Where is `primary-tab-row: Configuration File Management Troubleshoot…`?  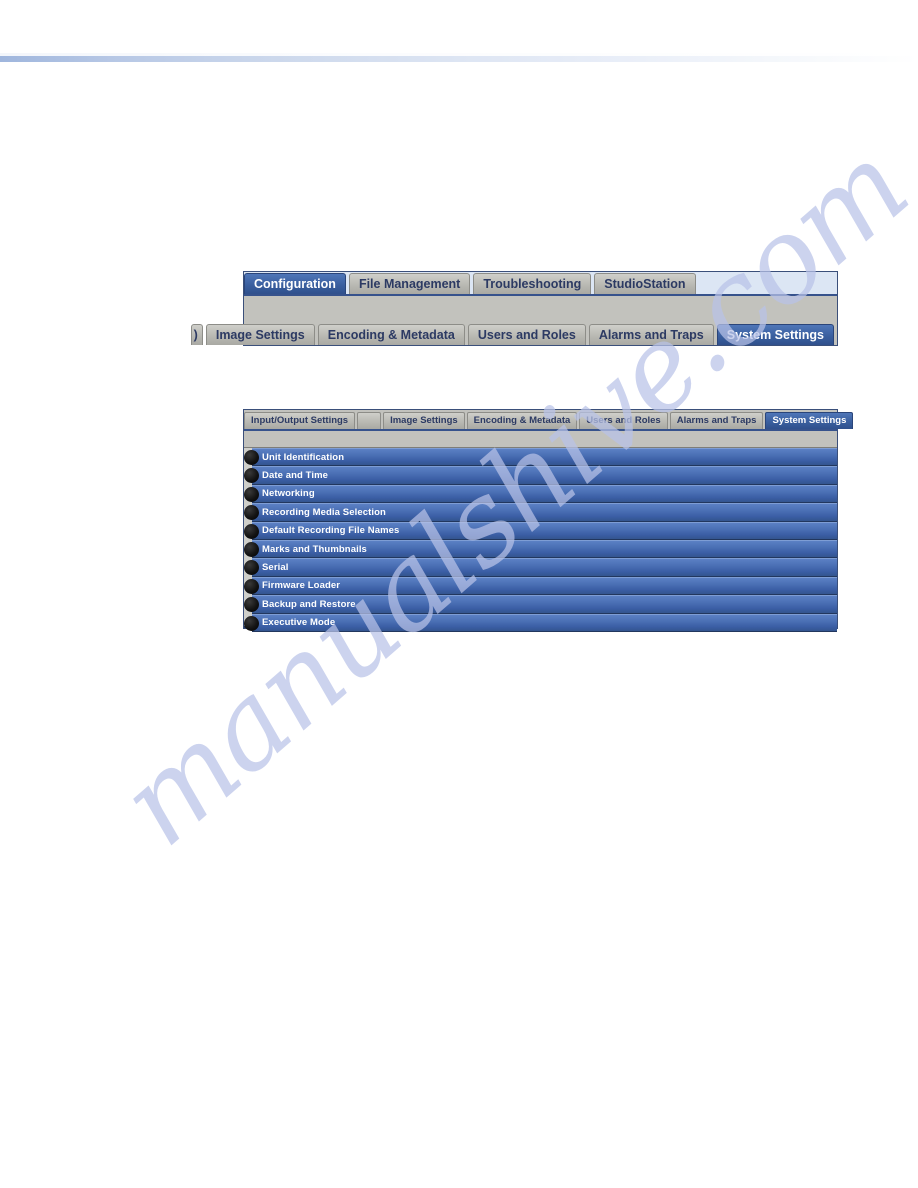
primary-tab-row: Configuration File Management Troubleshoot… is located at coordinates (540, 284).